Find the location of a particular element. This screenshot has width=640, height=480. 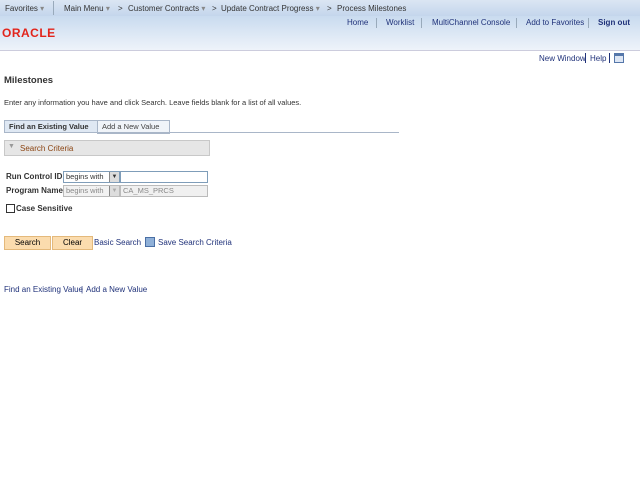

sign-out-link: Sign out is located at coordinates (614, 22).